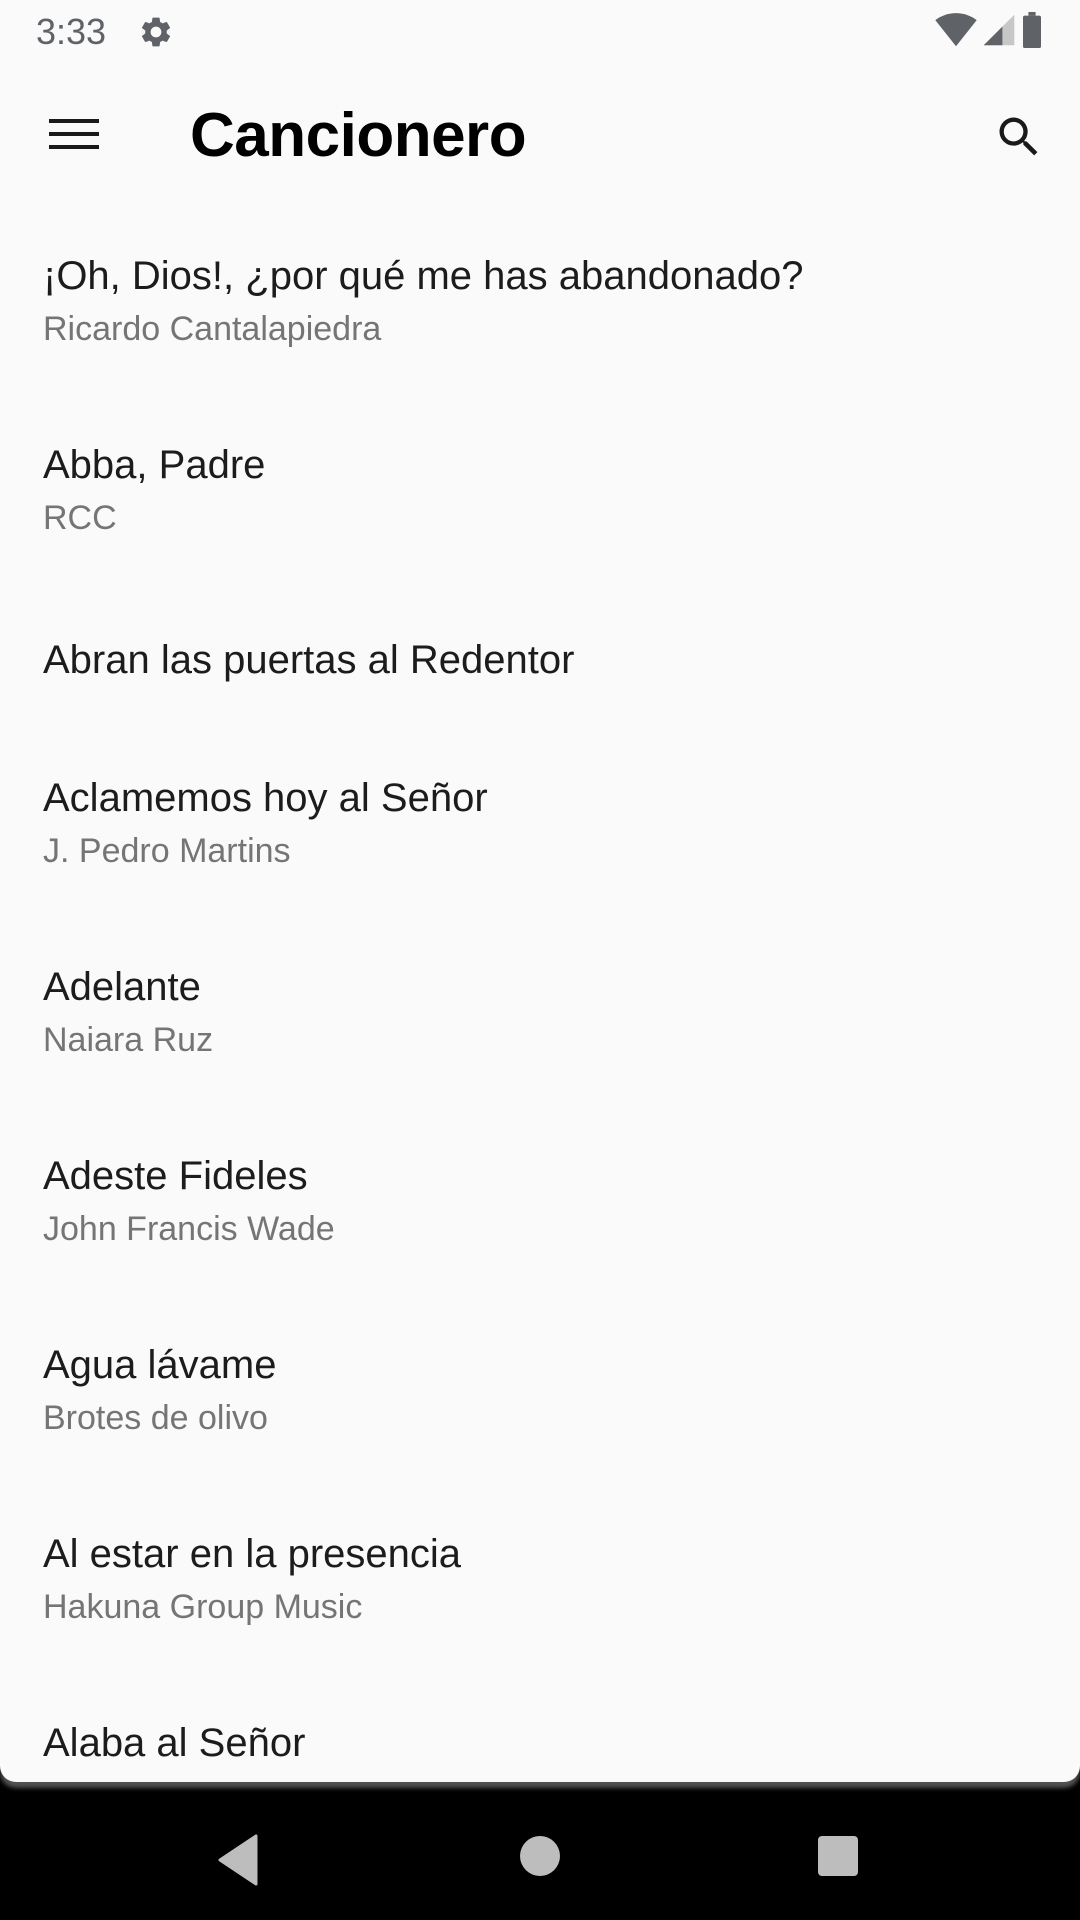  What do you see at coordinates (203, 1607) in the screenshot?
I see `song-author: Hakuna Group Music` at bounding box center [203, 1607].